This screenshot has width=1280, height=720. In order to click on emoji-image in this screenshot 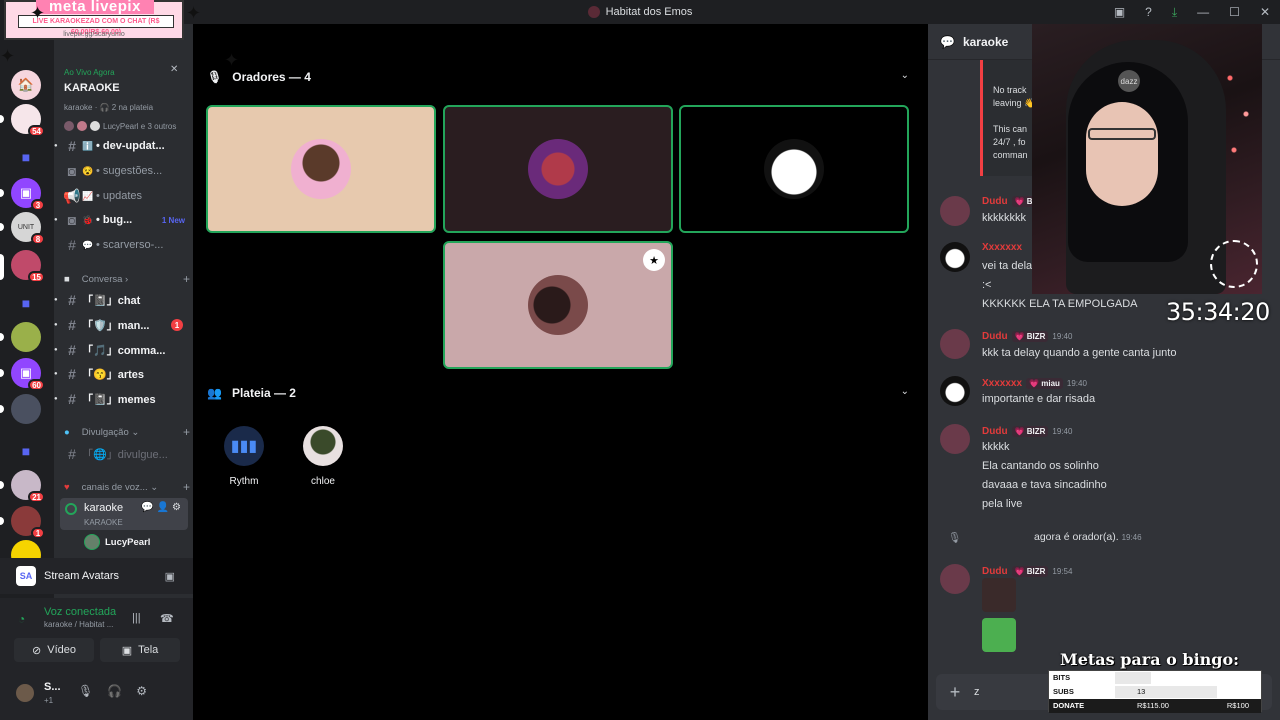, I will do `click(999, 595)`.